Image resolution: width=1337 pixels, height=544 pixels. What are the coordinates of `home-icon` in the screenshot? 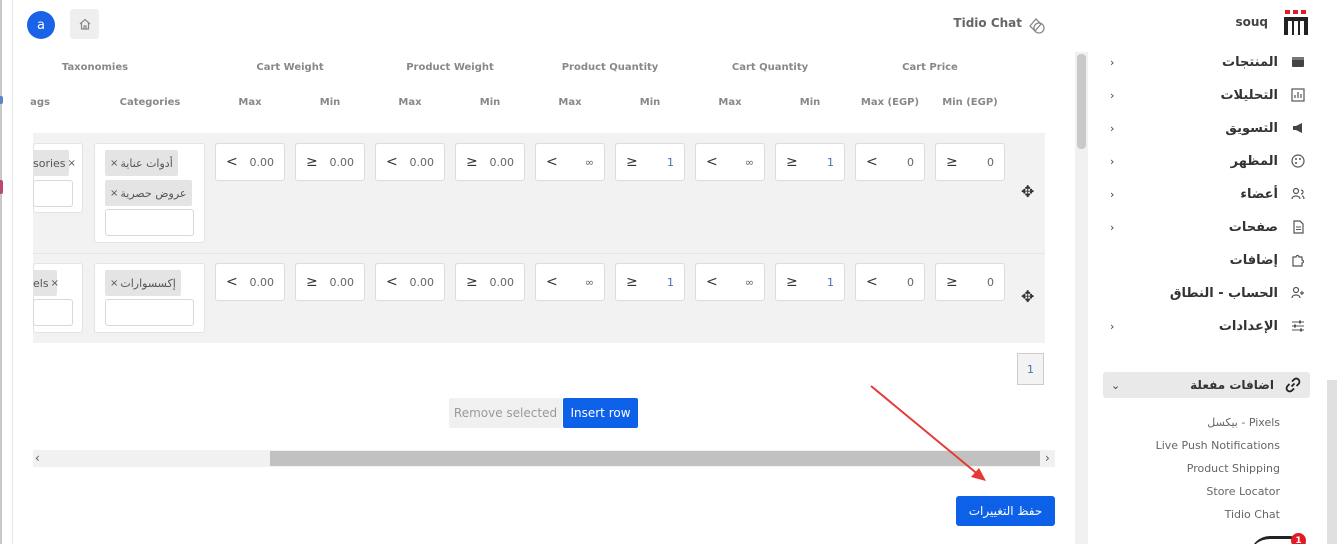 It's located at (84, 24).